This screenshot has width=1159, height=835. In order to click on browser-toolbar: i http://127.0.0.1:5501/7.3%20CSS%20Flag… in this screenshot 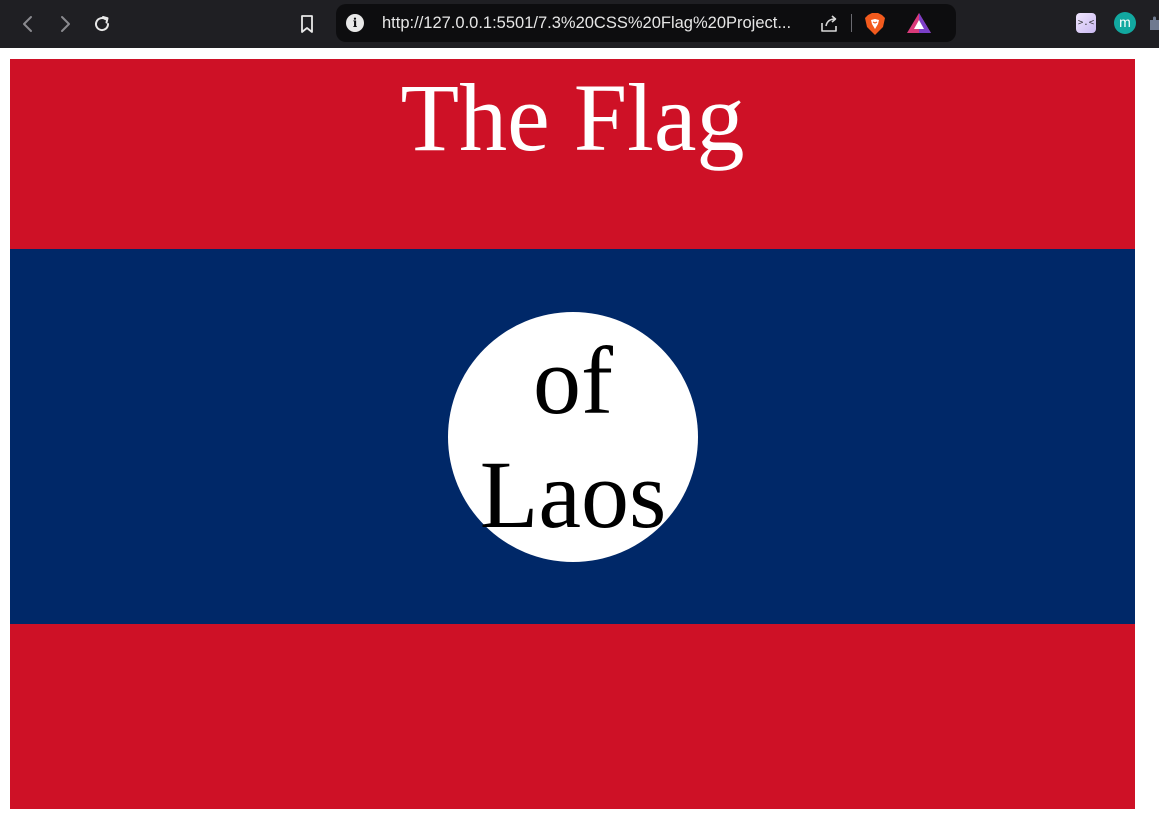, I will do `click(579, 24)`.